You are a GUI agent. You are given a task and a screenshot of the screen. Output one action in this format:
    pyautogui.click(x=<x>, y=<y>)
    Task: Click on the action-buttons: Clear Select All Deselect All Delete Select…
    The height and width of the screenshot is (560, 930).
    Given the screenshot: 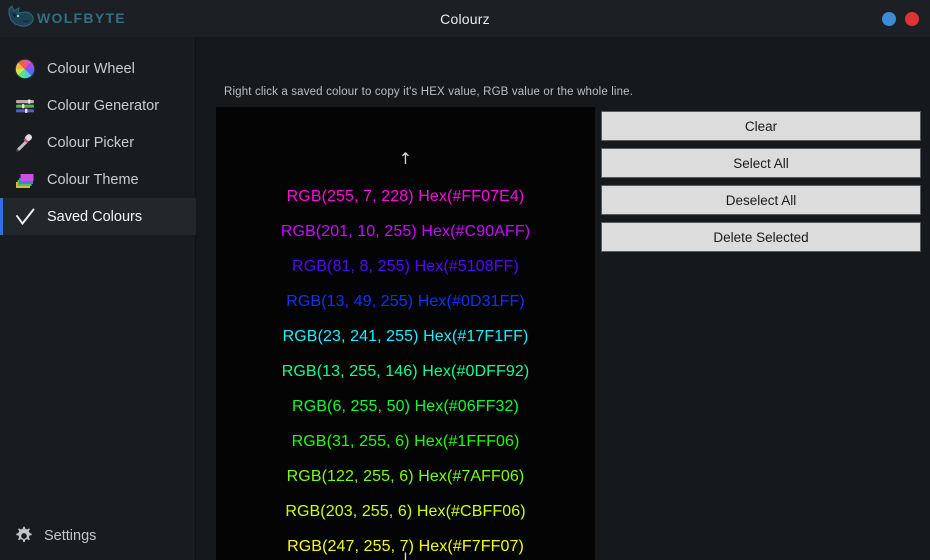 What is the action you would take?
    pyautogui.click(x=761, y=185)
    